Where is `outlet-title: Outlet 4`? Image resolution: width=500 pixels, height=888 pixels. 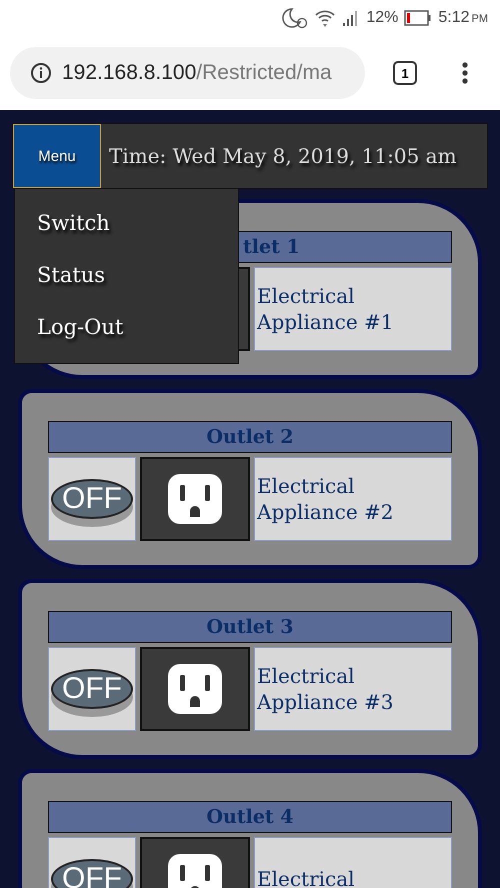 outlet-title: Outlet 4 is located at coordinates (250, 817).